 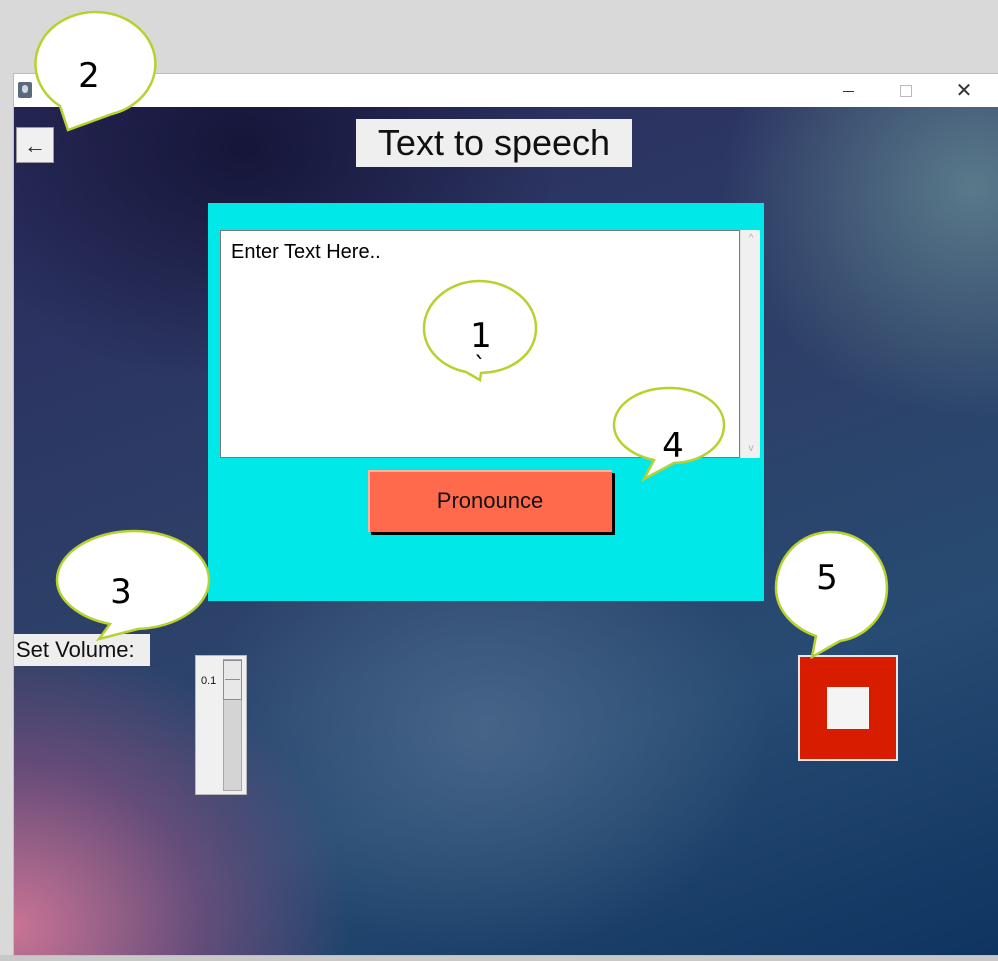 I want to click on maximize-button, so click(x=906, y=90).